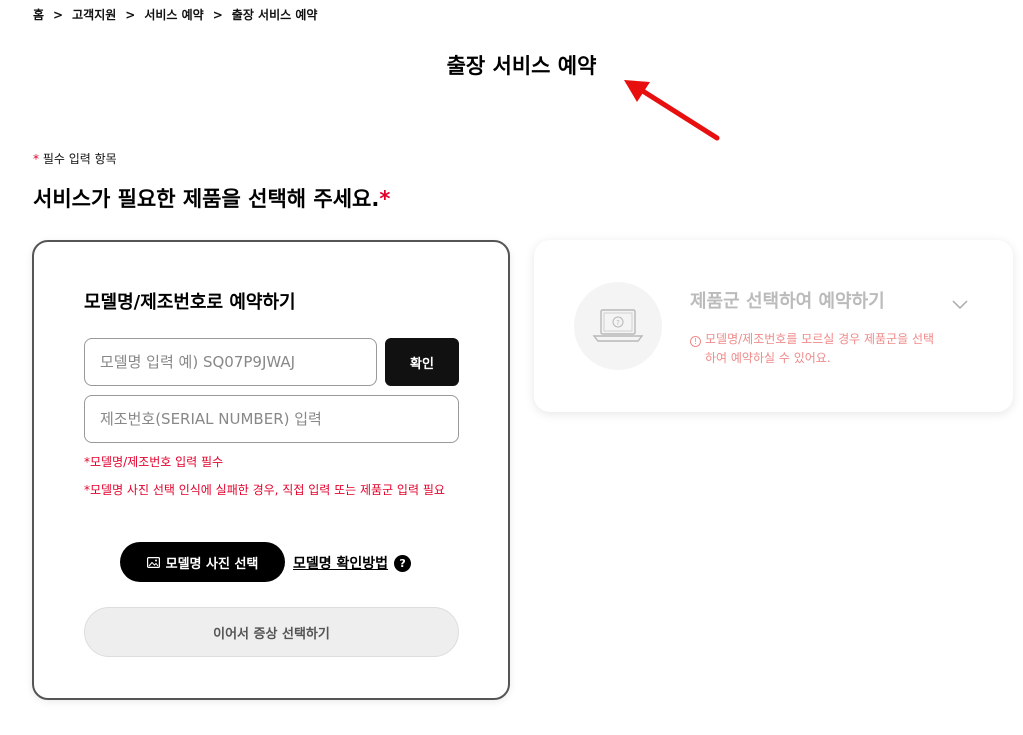 The height and width of the screenshot is (735, 1023). What do you see at coordinates (672, 110) in the screenshot?
I see `red-arrow-annotation` at bounding box center [672, 110].